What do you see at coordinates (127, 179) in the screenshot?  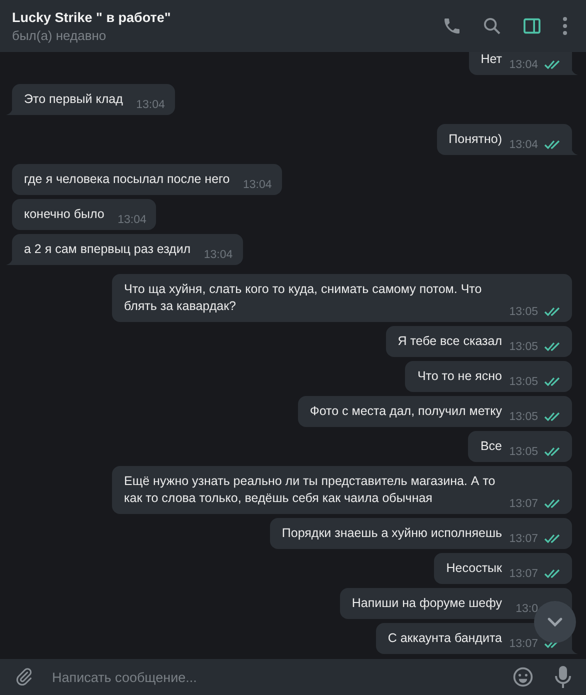 I see `message-text: где я человека посылал после него` at bounding box center [127, 179].